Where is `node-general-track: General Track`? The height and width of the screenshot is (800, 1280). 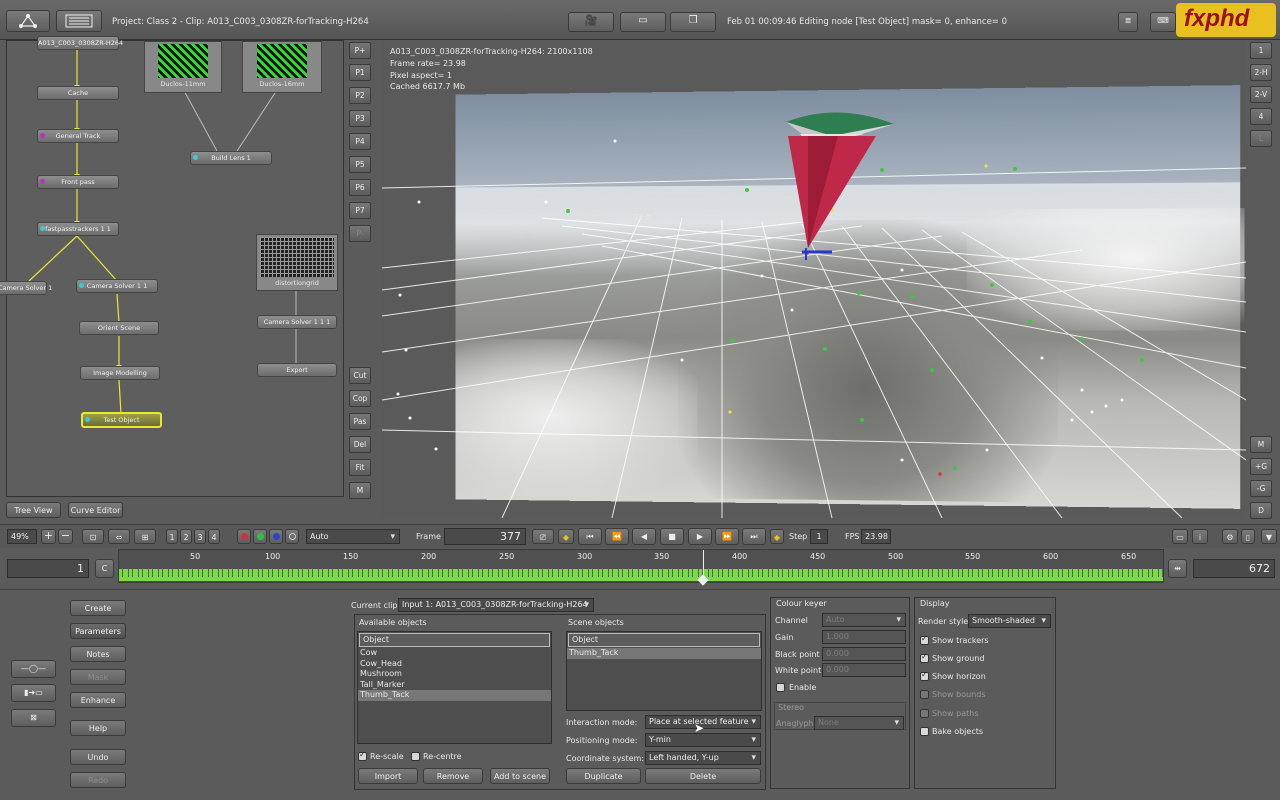 node-general-track: General Track is located at coordinates (78, 136).